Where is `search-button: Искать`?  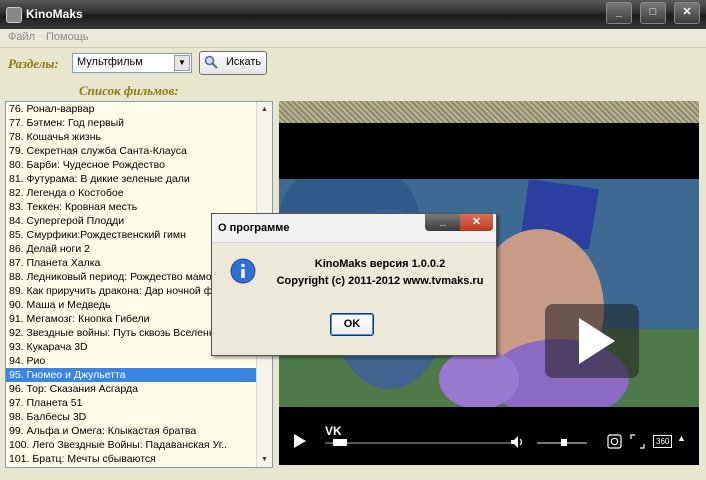
search-button: Искать is located at coordinates (233, 63).